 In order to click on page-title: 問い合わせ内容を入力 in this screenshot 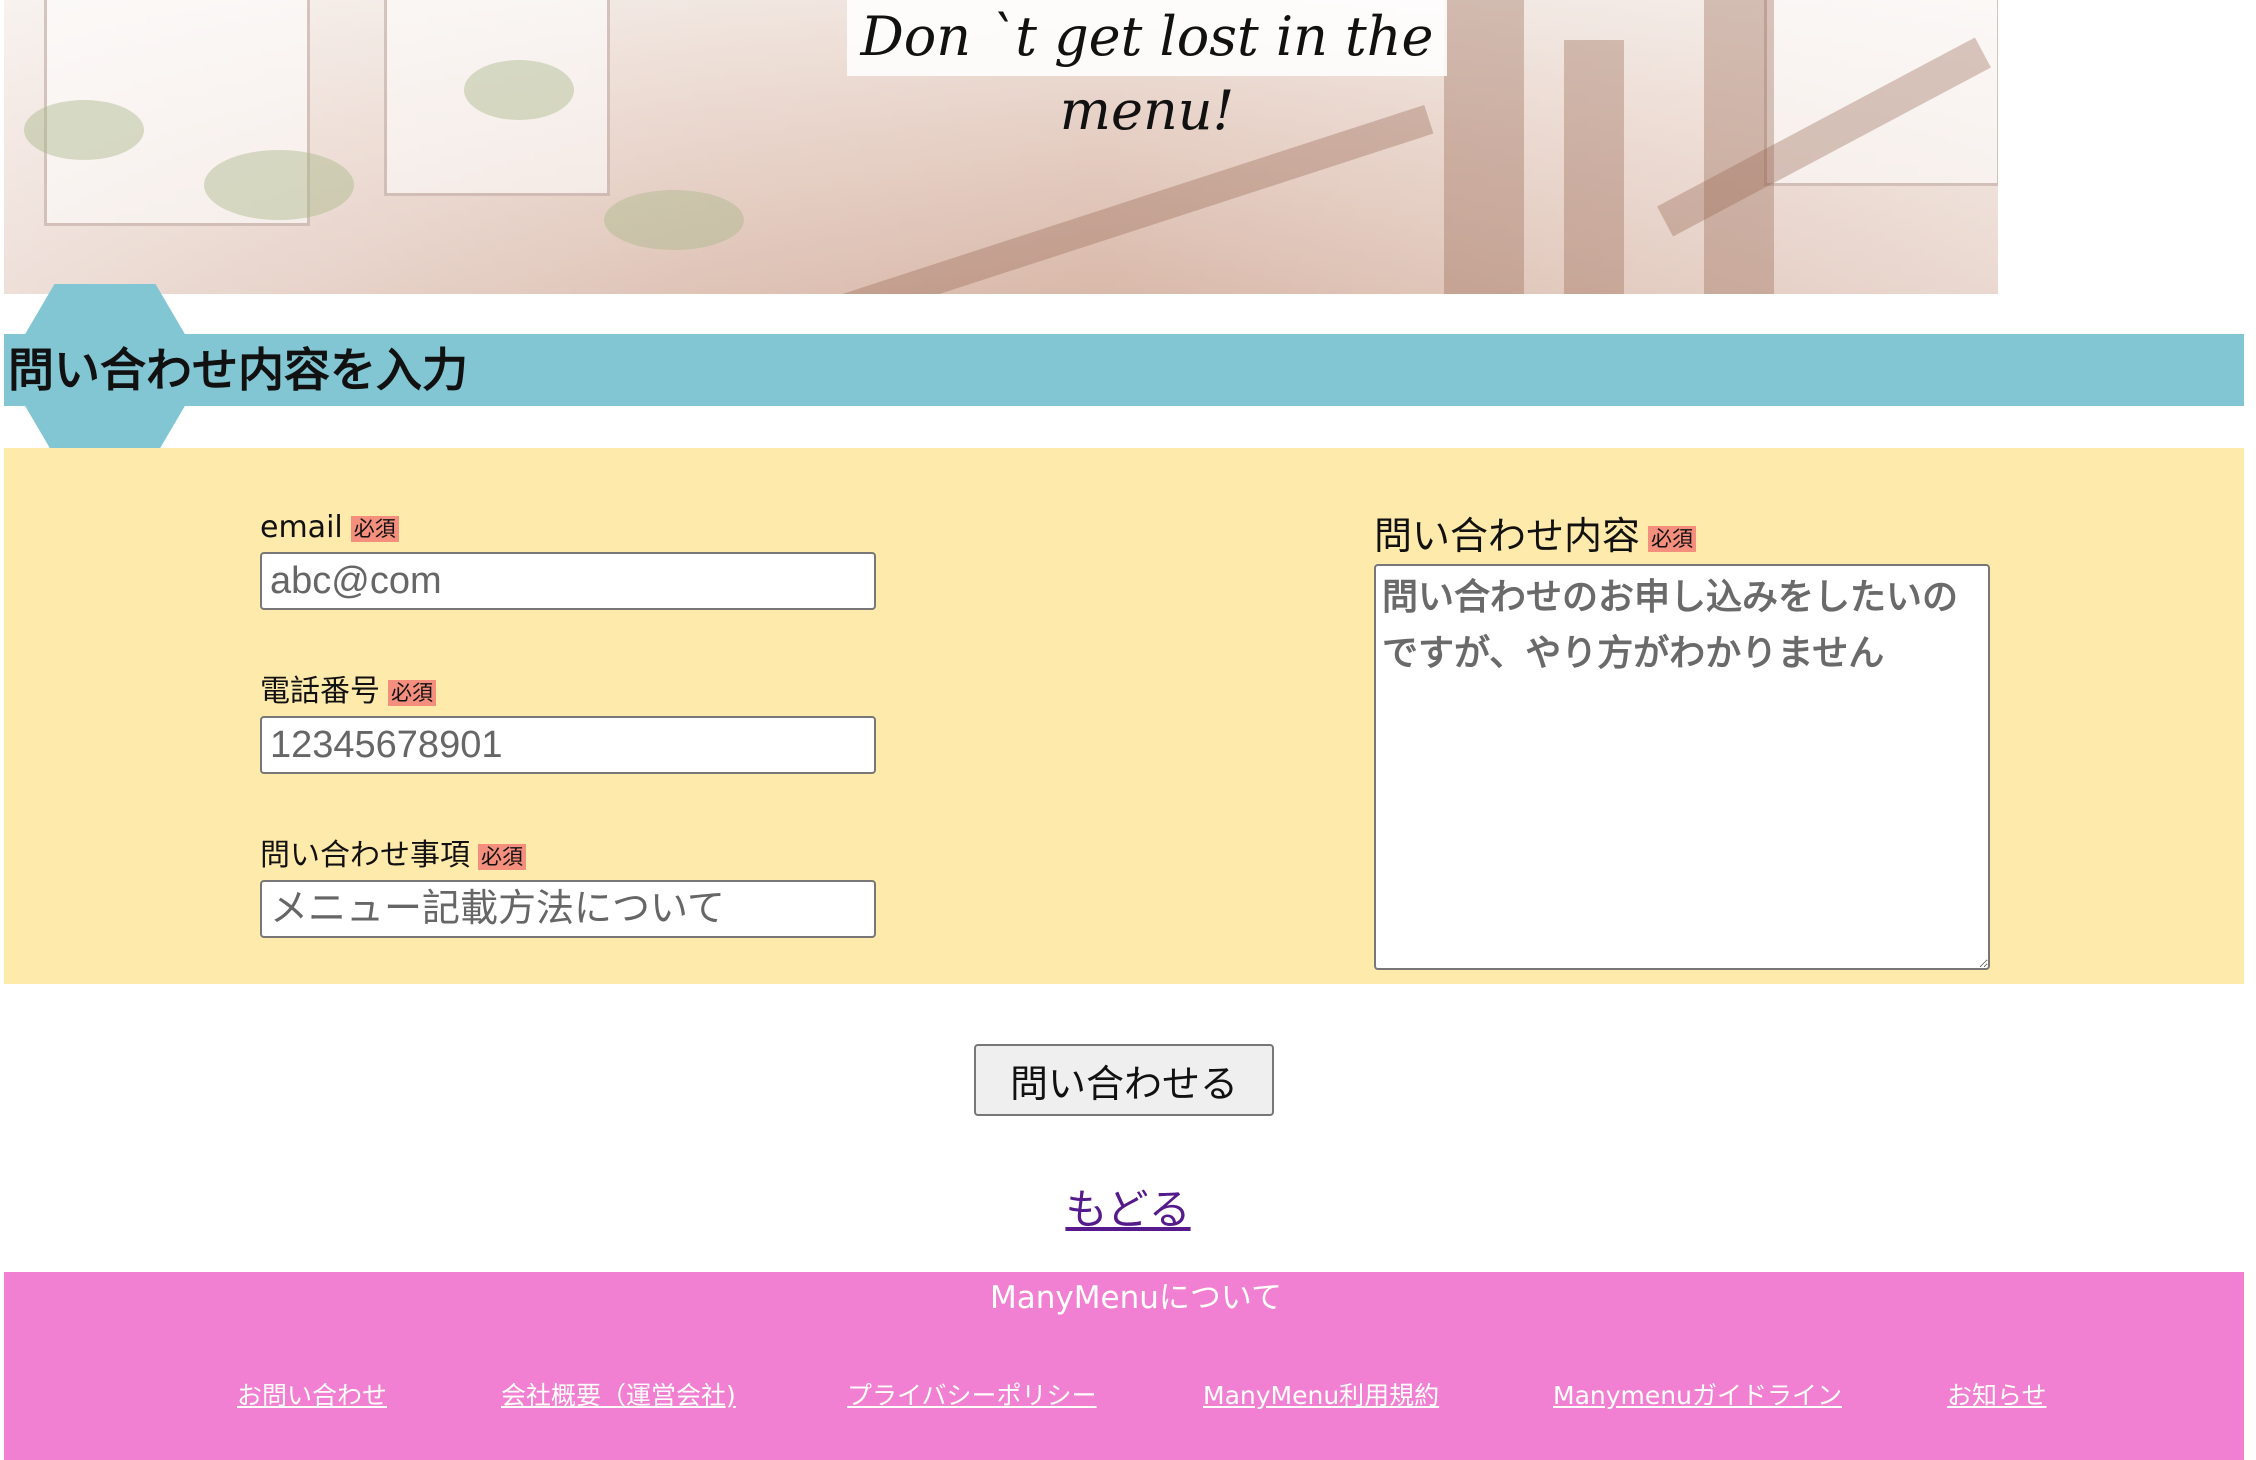, I will do `click(238, 370)`.